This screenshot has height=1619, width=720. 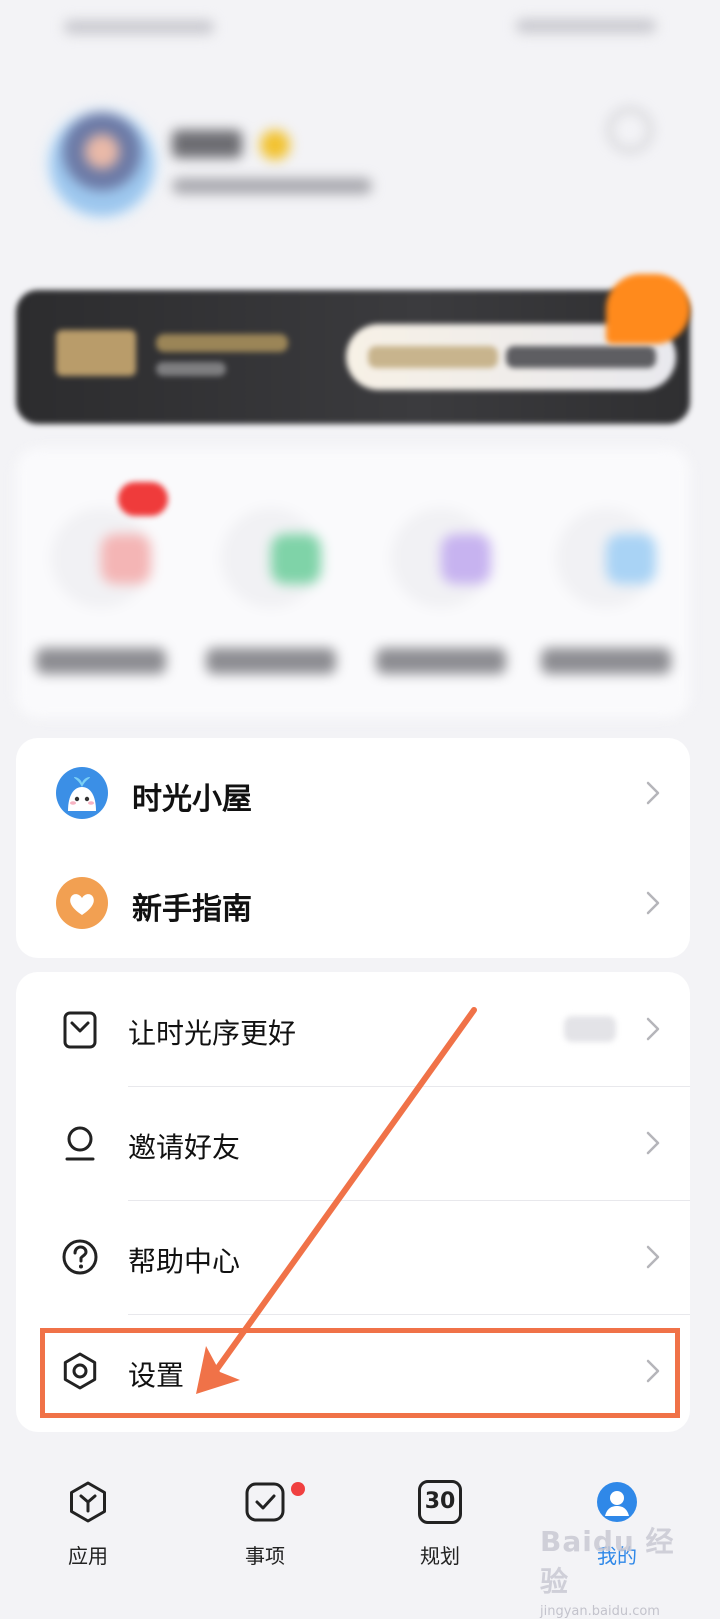 I want to click on calendar-day-number: 30, so click(x=440, y=1502).